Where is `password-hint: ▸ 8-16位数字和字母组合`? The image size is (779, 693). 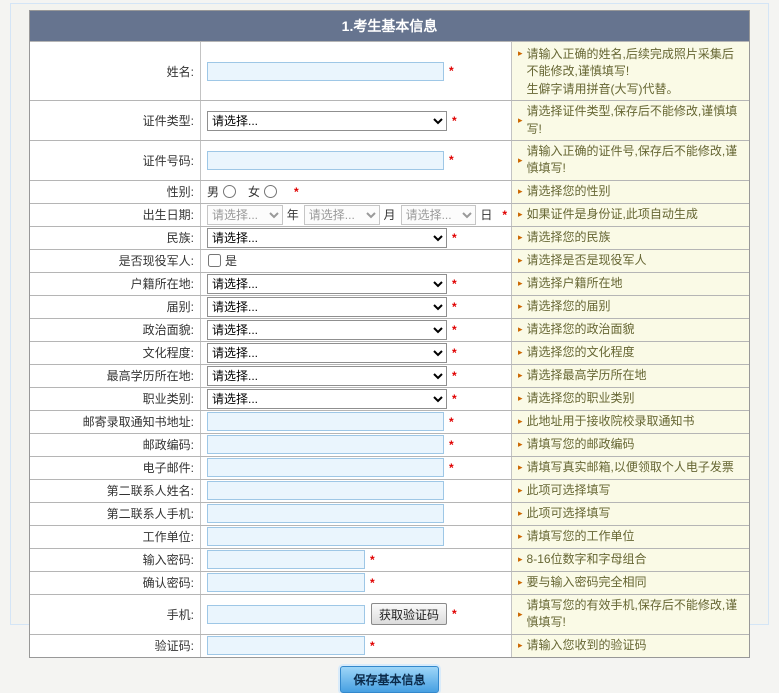
password-hint: ▸ 8-16位数字和字母组合 is located at coordinates (630, 559).